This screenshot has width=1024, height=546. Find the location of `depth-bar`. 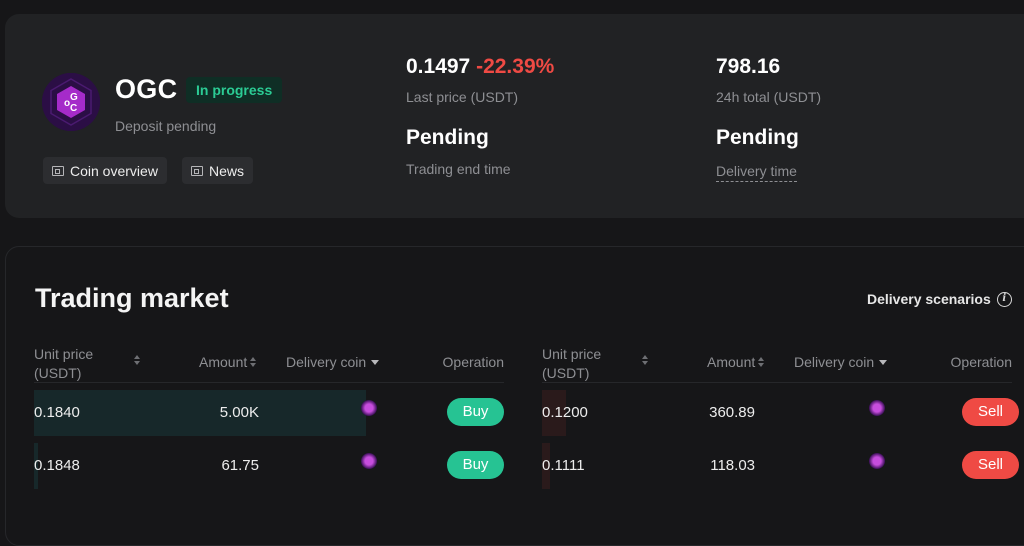

depth-bar is located at coordinates (200, 413).